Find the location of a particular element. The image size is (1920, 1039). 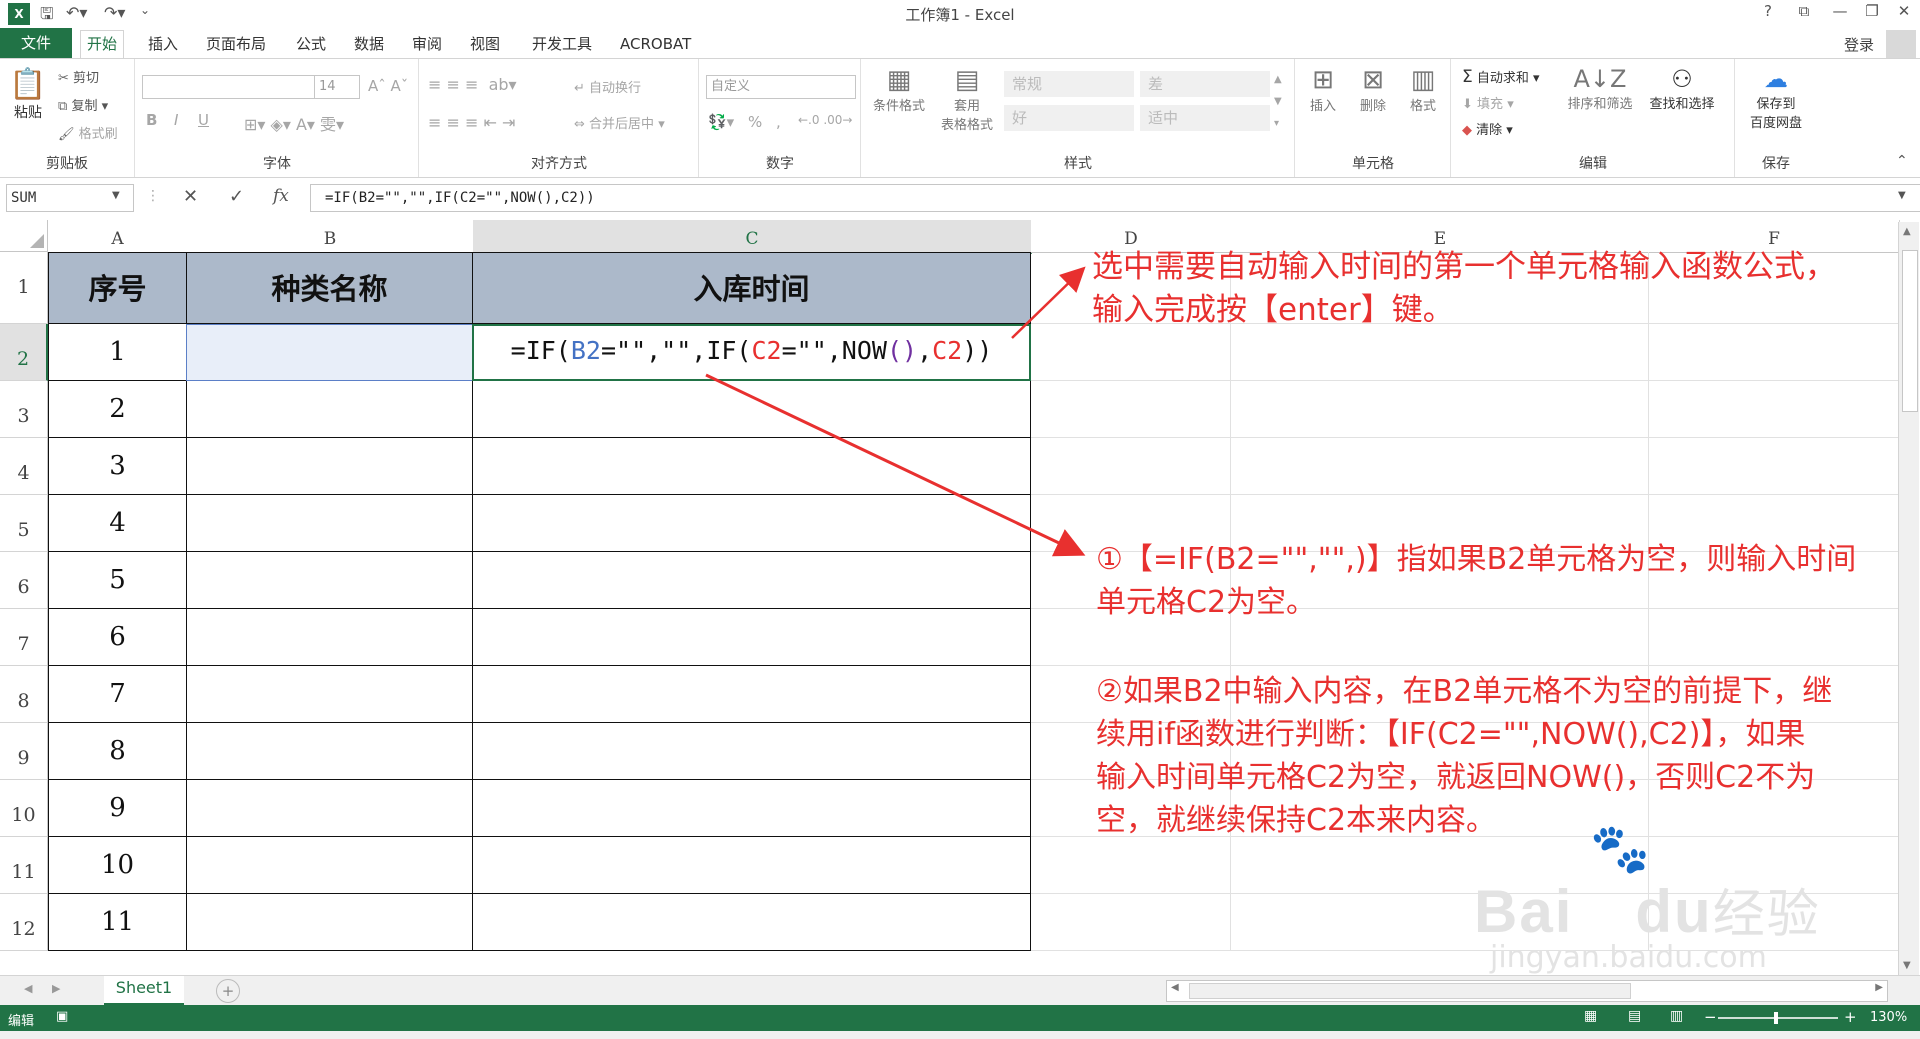

cancel-icon: ✕ is located at coordinates (190, 196).